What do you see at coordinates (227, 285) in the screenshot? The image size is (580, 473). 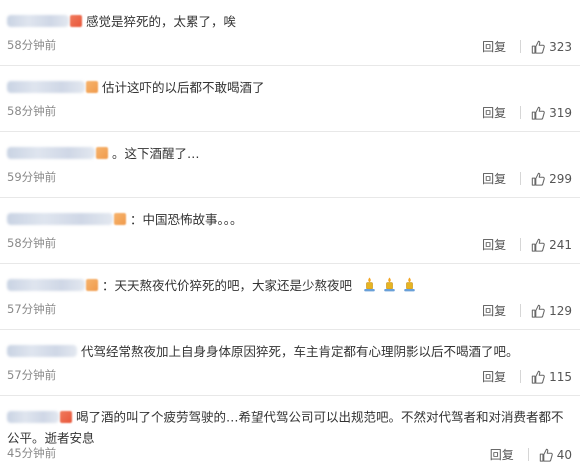 I see `comment-text: ：天天熬夜代价猝死的吧，大家还是少熬夜吧` at bounding box center [227, 285].